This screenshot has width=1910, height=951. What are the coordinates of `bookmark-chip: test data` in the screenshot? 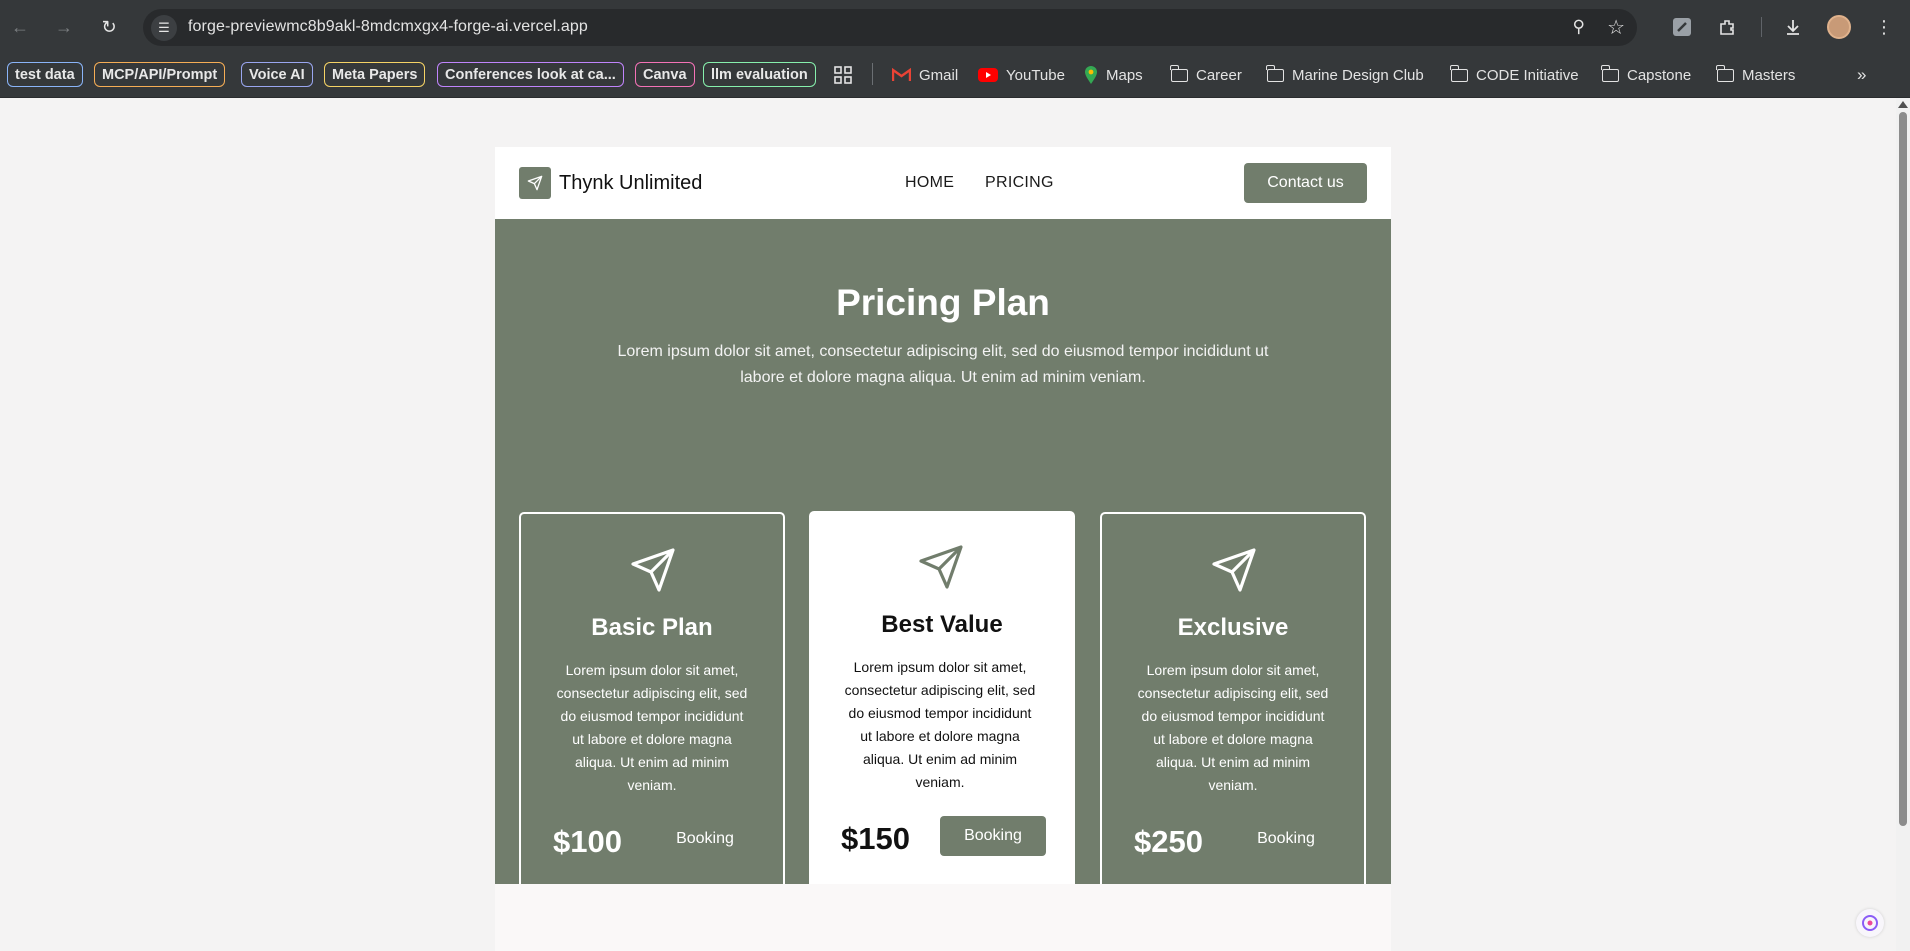 It's located at (45, 74).